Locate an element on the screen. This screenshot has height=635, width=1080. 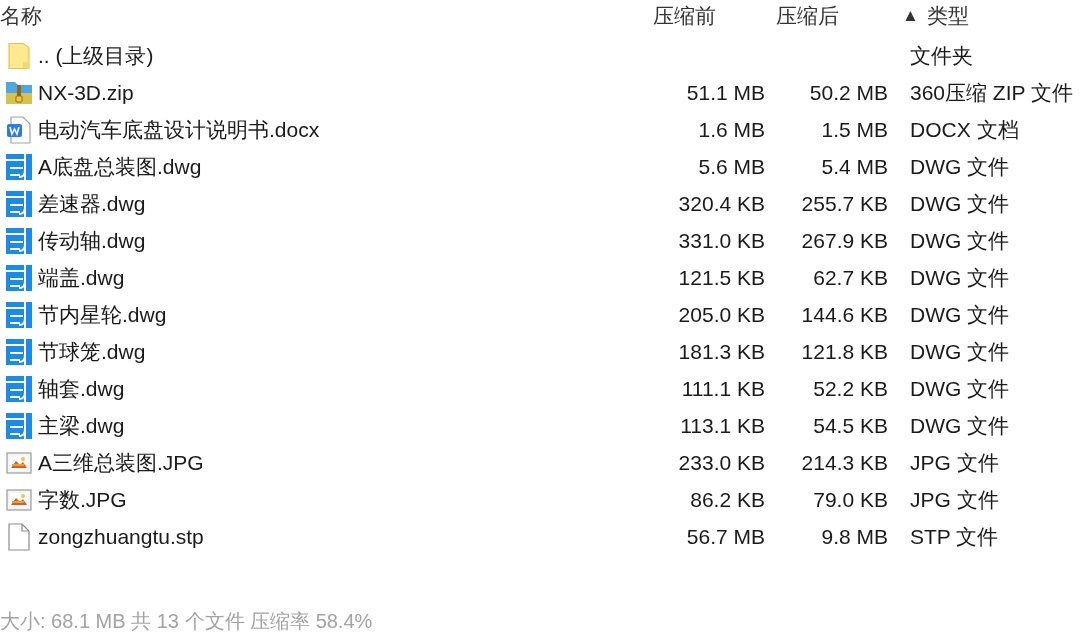
file-name: 节球笼.dwg is located at coordinates (92, 351).